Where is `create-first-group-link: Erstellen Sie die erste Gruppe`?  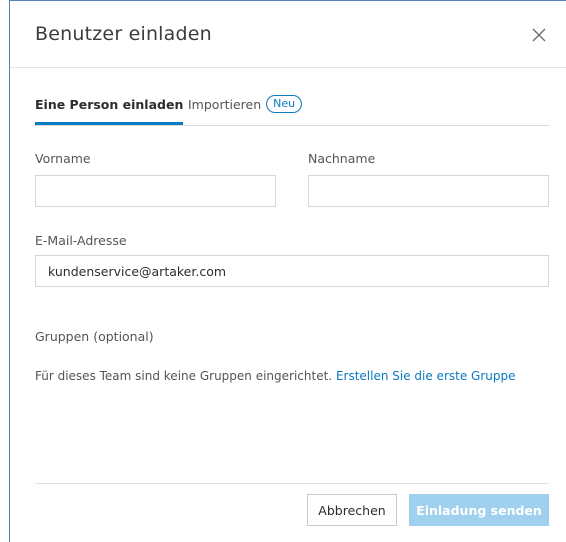
create-first-group-link: Erstellen Sie die erste Gruppe is located at coordinates (426, 376).